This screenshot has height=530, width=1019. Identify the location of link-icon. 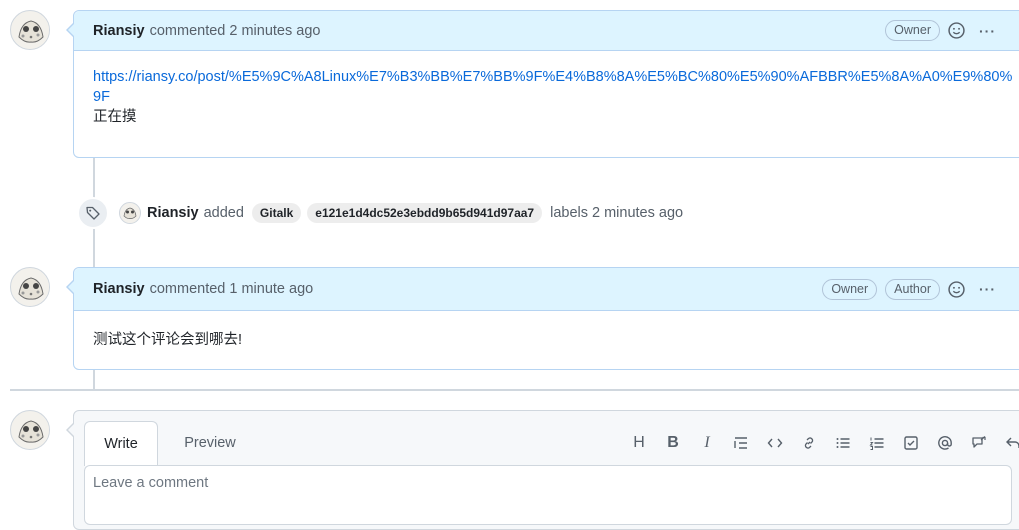
(809, 443).